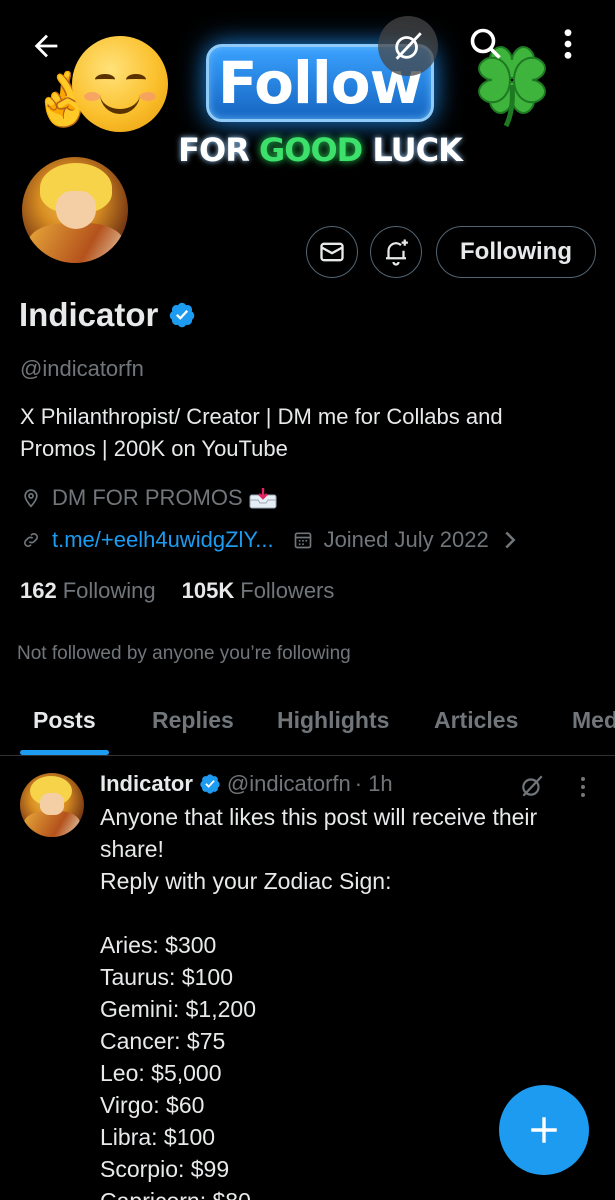 This screenshot has height=1200, width=615. Describe the element at coordinates (302, 540) in the screenshot. I see `calendar-icon` at that location.